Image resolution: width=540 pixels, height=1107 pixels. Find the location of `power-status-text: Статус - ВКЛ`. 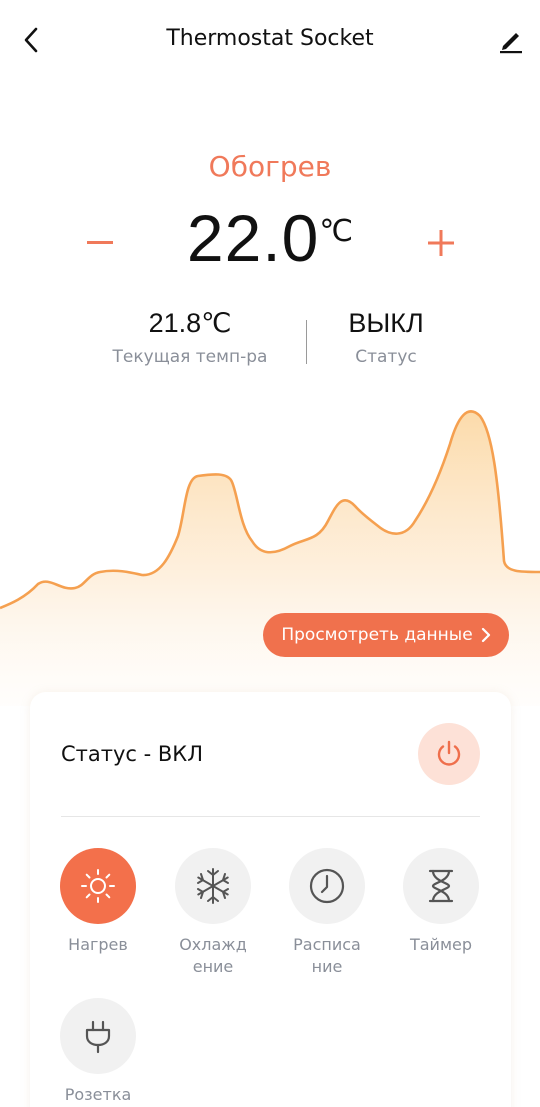

power-status-text: Статус - ВКЛ is located at coordinates (132, 754).